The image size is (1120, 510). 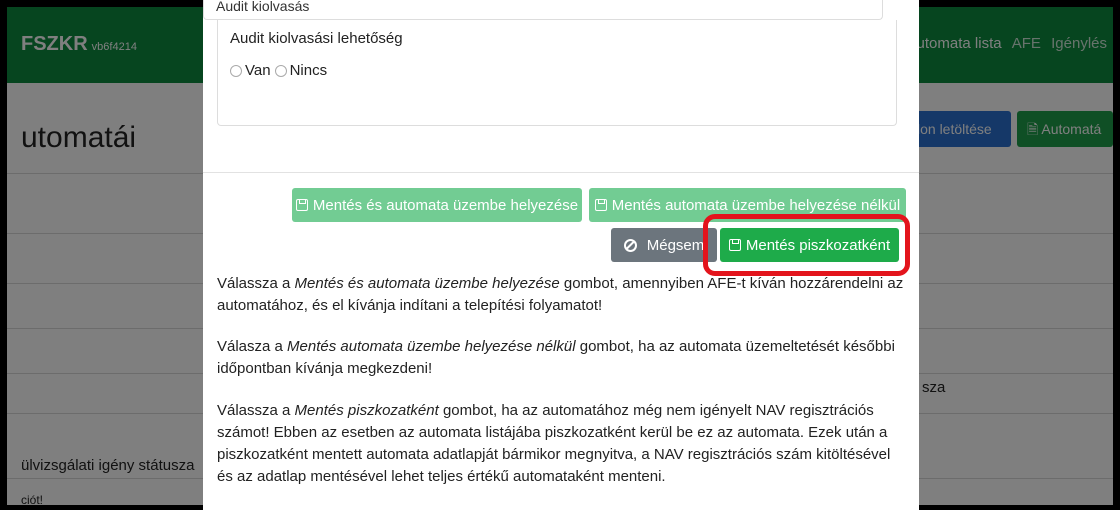 I want to click on help-emphasis: Mentés piszkozatként, so click(x=366, y=410).